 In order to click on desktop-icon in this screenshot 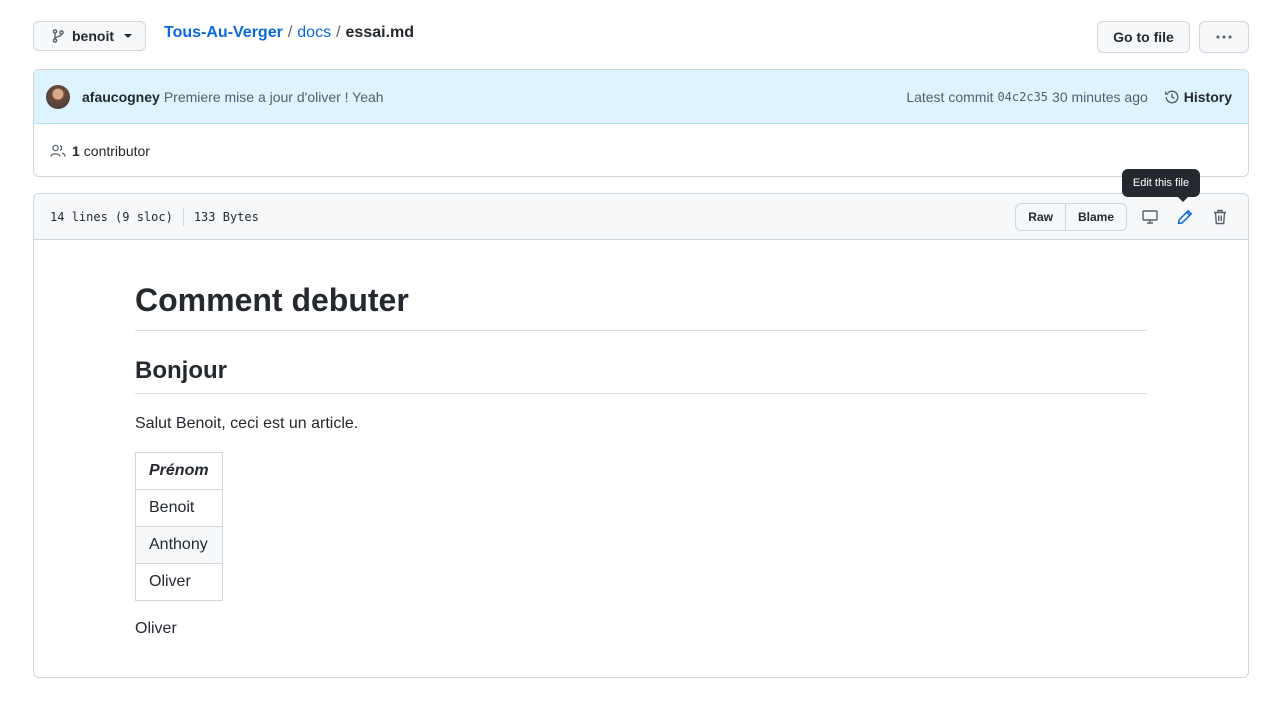, I will do `click(1150, 217)`.